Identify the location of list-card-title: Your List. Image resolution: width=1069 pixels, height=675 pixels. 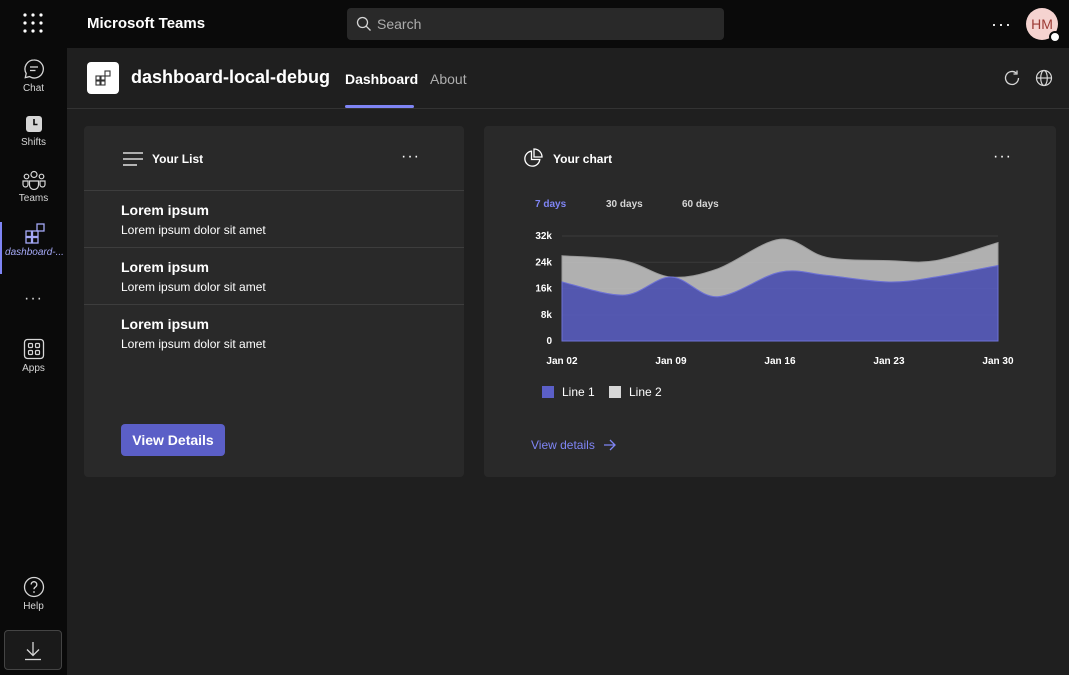
(178, 159).